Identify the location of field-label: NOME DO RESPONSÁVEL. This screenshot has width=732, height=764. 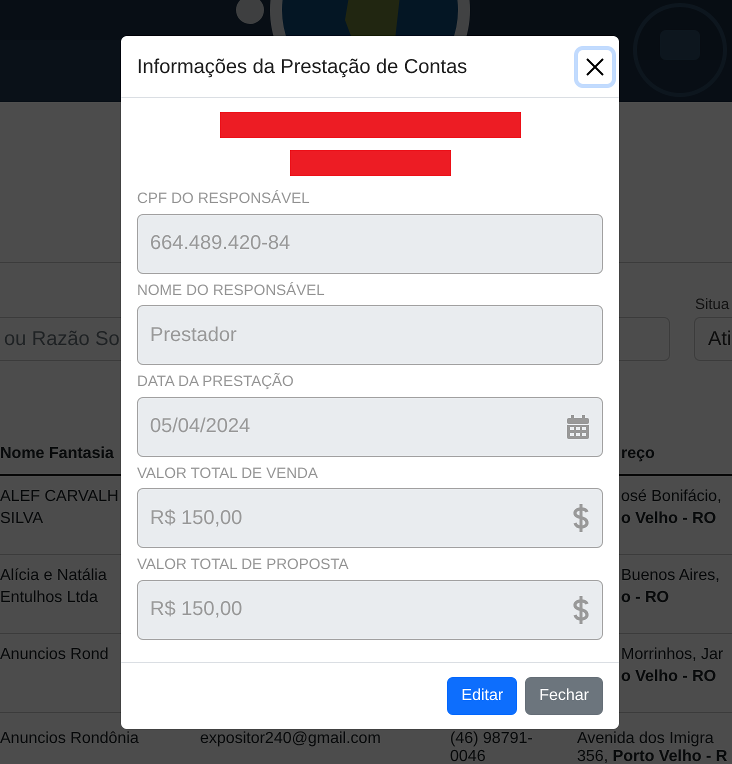
(231, 290).